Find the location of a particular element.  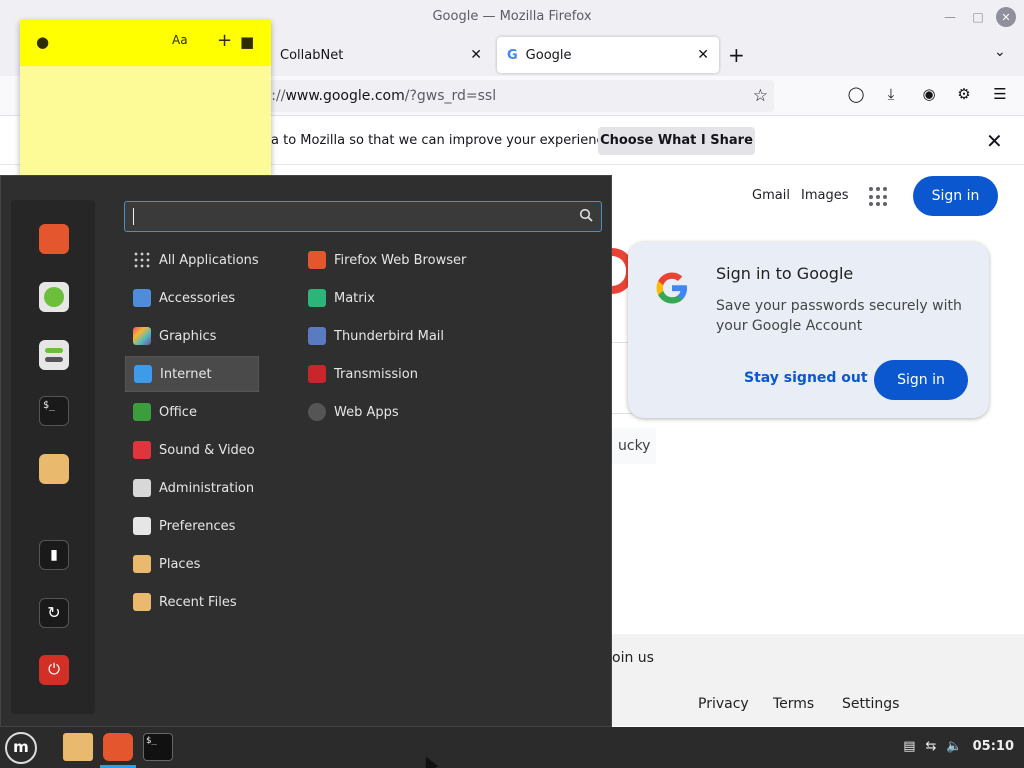

grid-icon is located at coordinates (142, 260).